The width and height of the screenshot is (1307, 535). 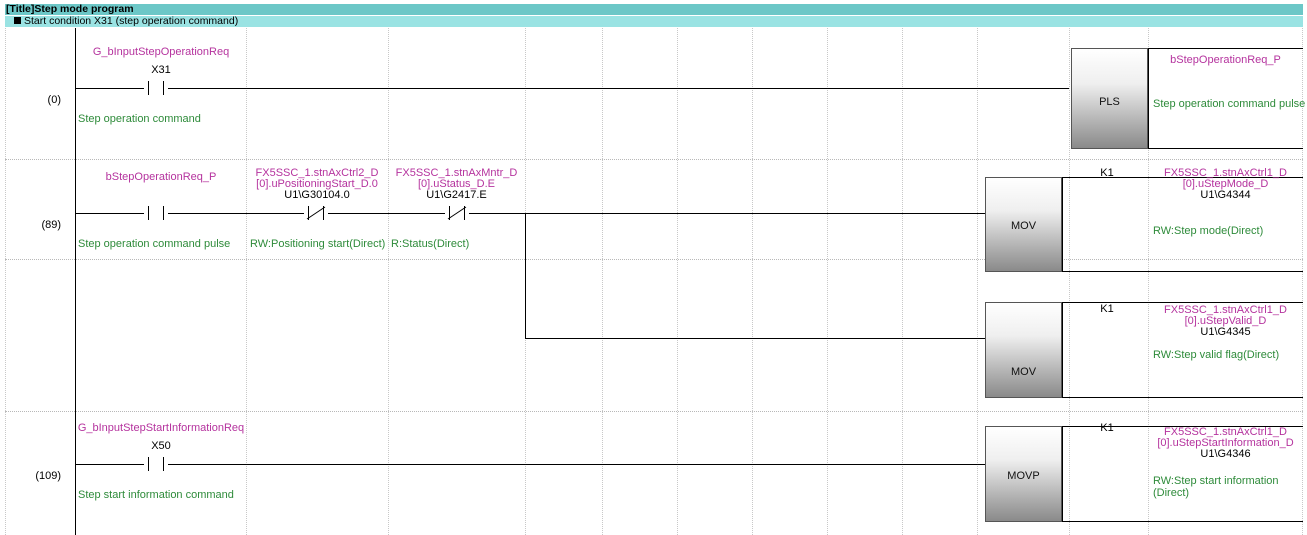 I want to click on contact-address: U1\G30104.0, so click(x=317, y=195).